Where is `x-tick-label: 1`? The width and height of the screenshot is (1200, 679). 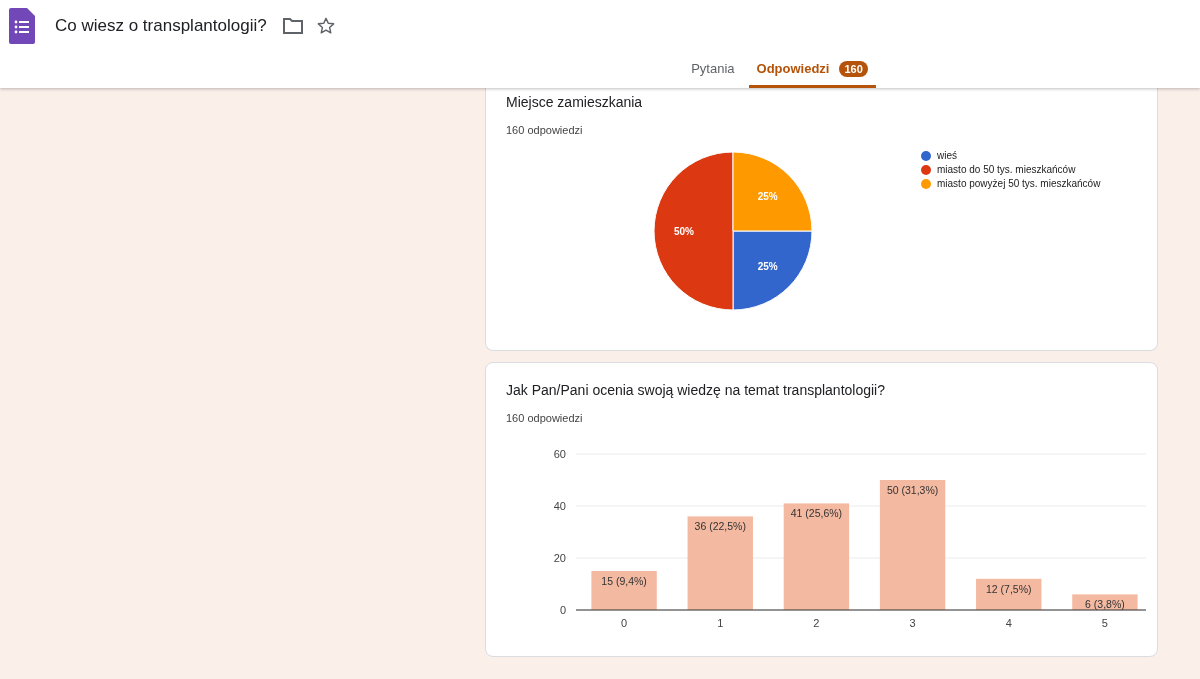 x-tick-label: 1 is located at coordinates (720, 623).